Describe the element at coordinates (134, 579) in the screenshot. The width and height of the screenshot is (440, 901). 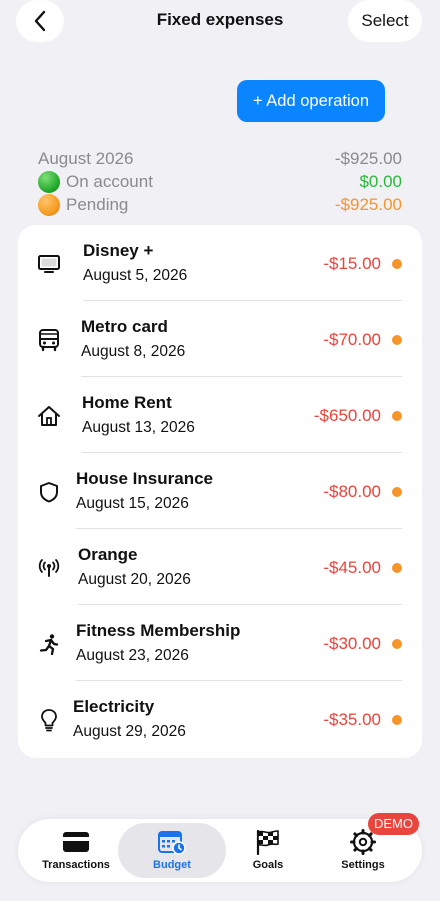
I see `expense-date: August 20, 2026` at that location.